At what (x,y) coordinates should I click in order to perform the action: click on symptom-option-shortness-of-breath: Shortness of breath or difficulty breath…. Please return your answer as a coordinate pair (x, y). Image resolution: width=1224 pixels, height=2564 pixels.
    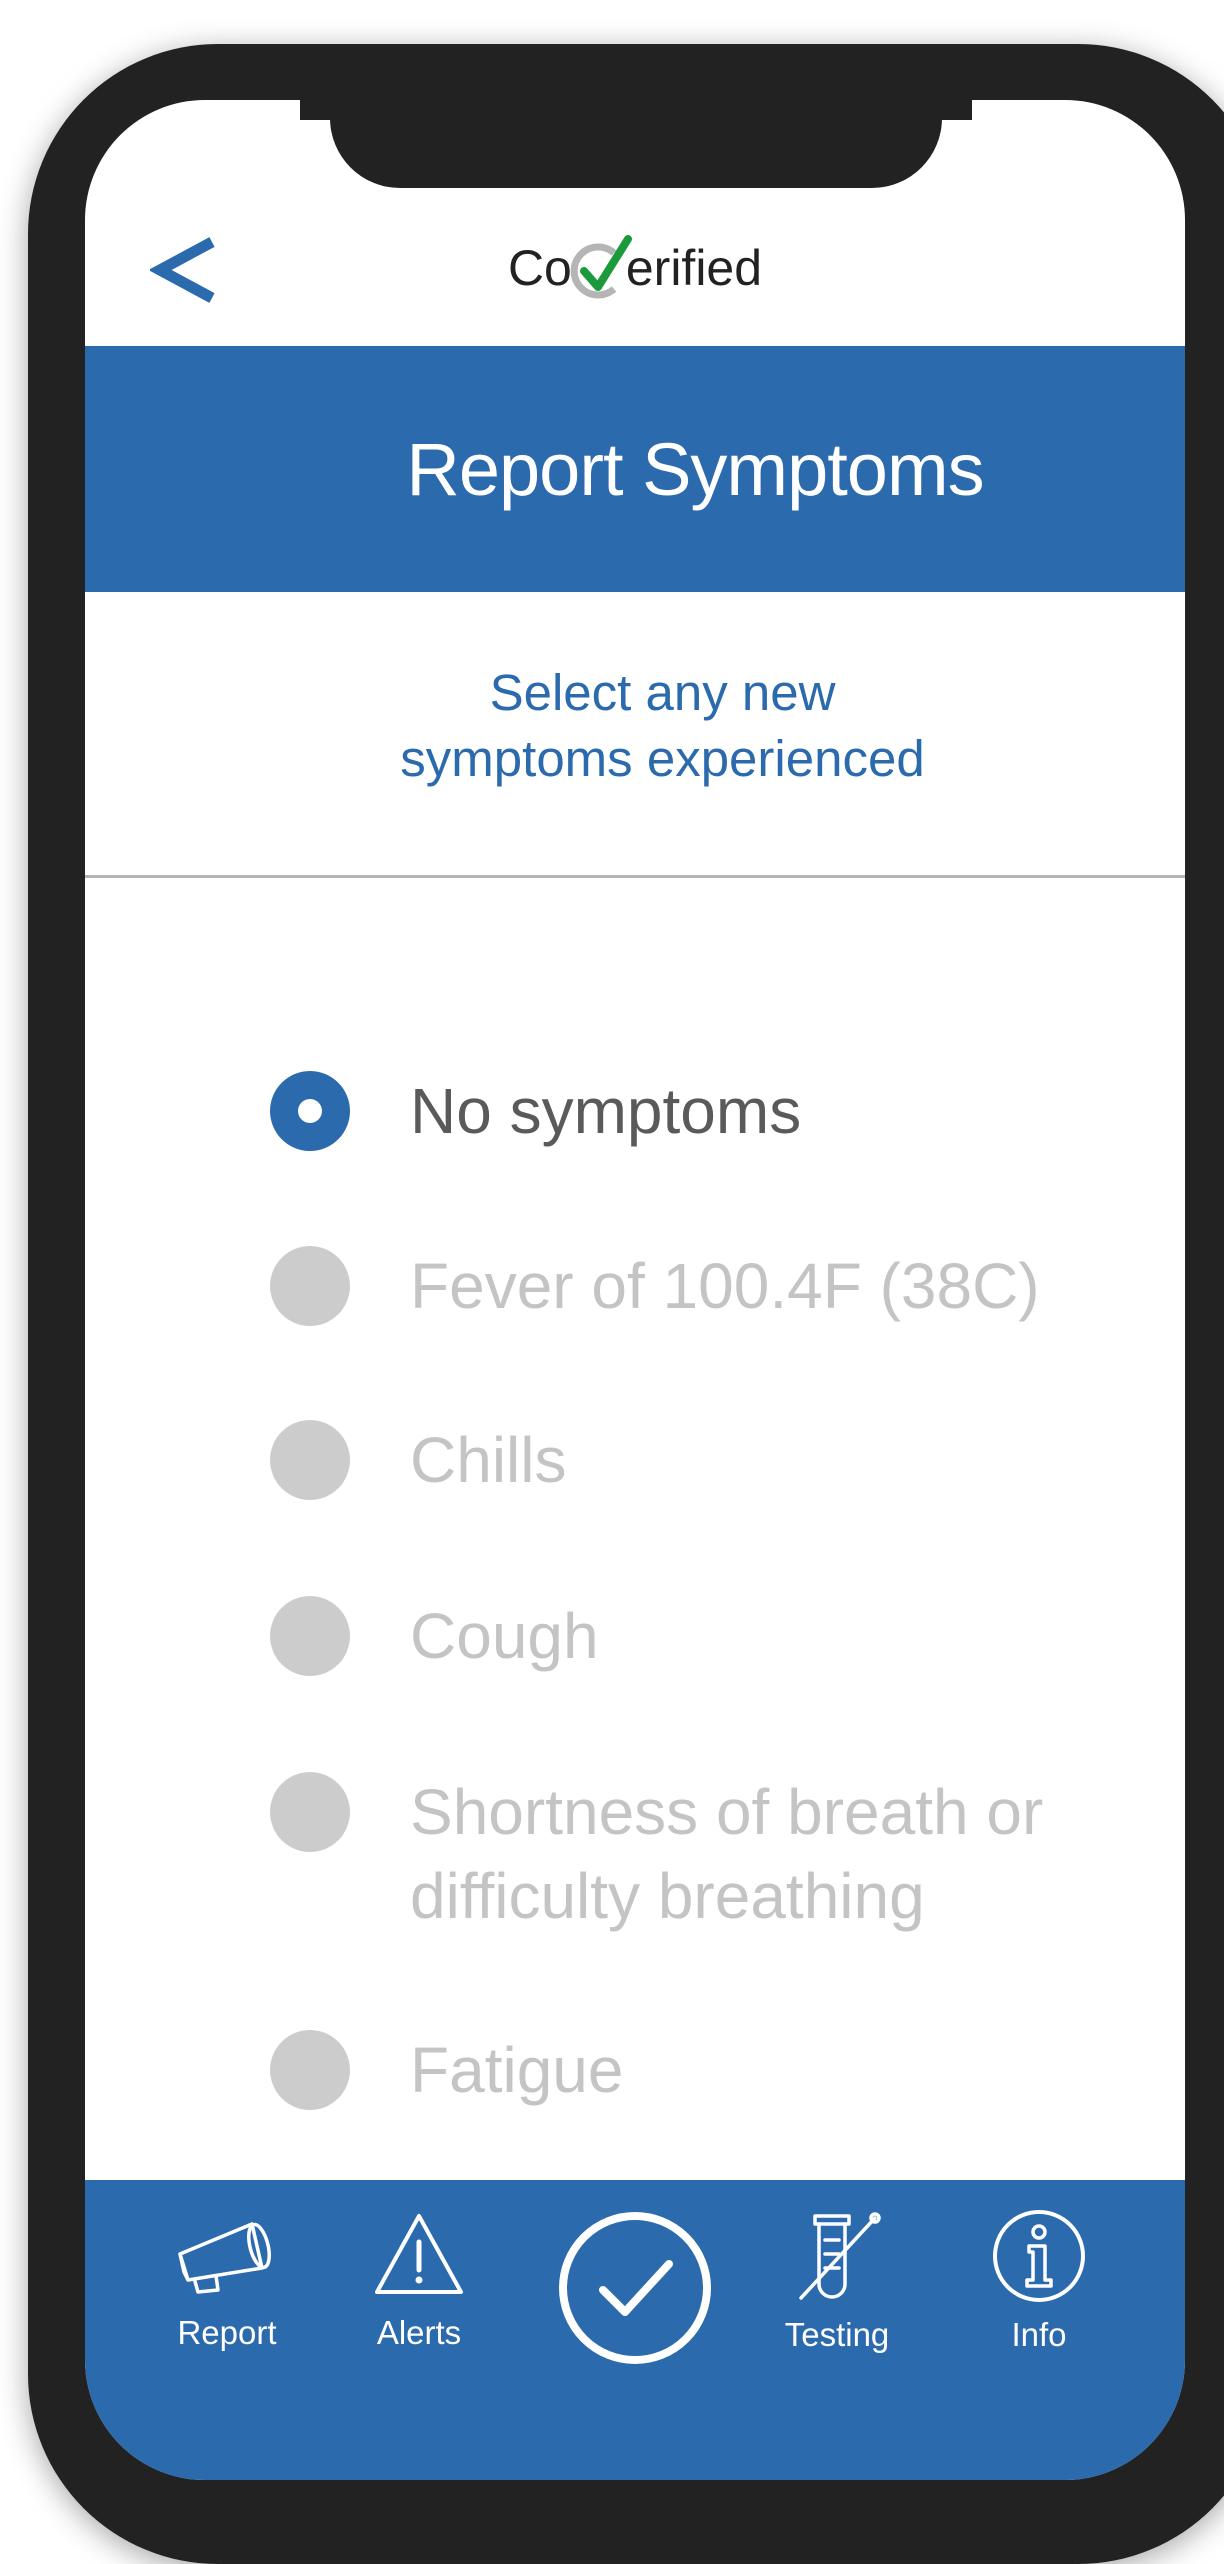
    Looking at the image, I should click on (710, 1855).